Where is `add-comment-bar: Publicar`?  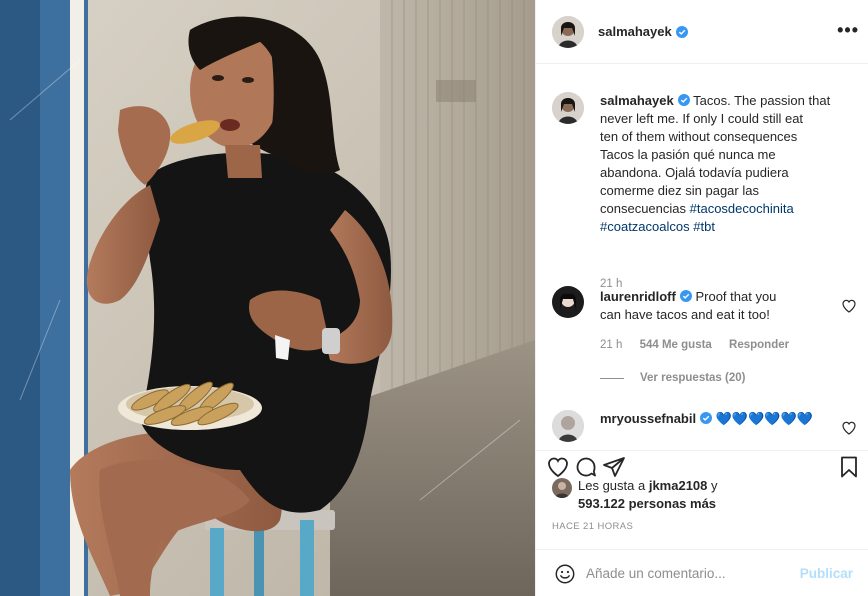
add-comment-bar: Publicar is located at coordinates (702, 572).